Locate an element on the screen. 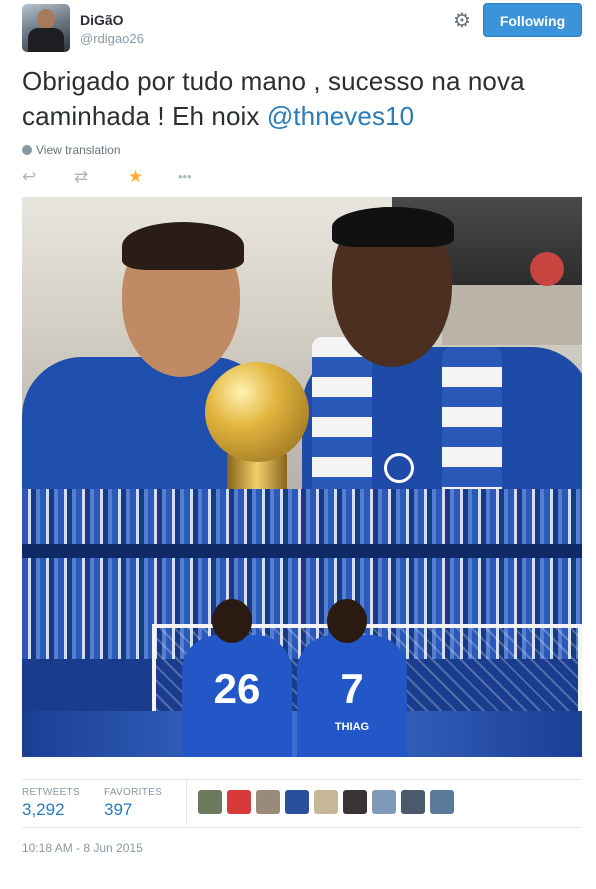  golden-ball-trophy is located at coordinates (257, 425).